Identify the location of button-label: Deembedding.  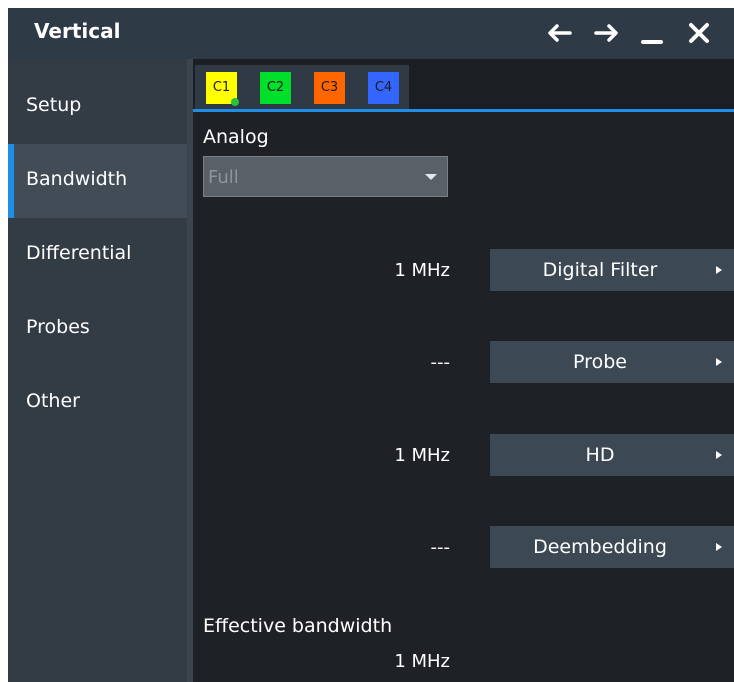
(600, 547).